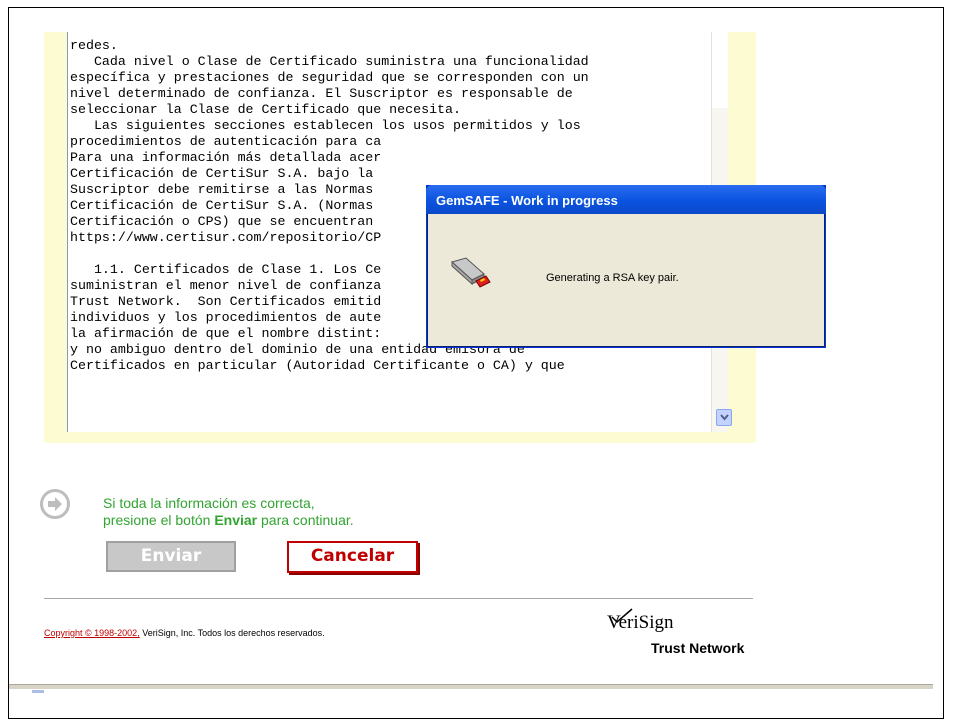  I want to click on cancel-button: Cancelar, so click(352, 557).